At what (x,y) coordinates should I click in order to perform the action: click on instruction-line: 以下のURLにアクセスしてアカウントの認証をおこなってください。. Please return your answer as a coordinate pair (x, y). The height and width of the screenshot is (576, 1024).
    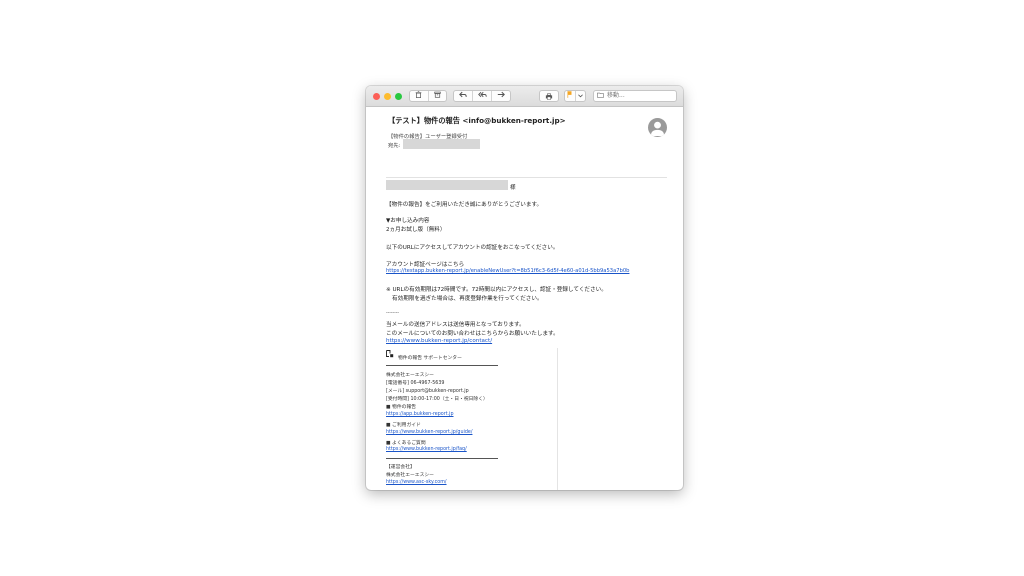
    Looking at the image, I should click on (472, 248).